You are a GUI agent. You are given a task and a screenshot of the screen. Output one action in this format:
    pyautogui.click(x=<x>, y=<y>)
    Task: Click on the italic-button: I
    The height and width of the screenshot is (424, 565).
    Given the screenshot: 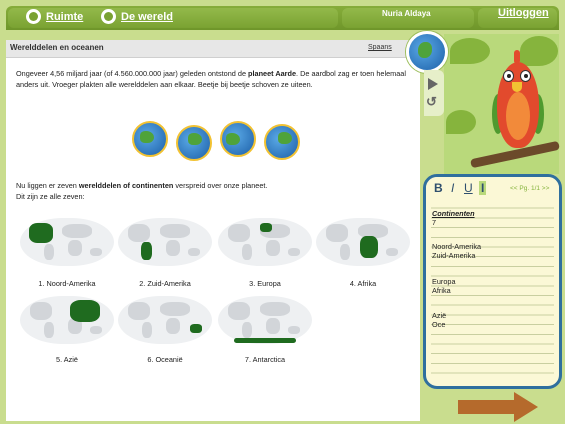 What is the action you would take?
    pyautogui.click(x=452, y=188)
    